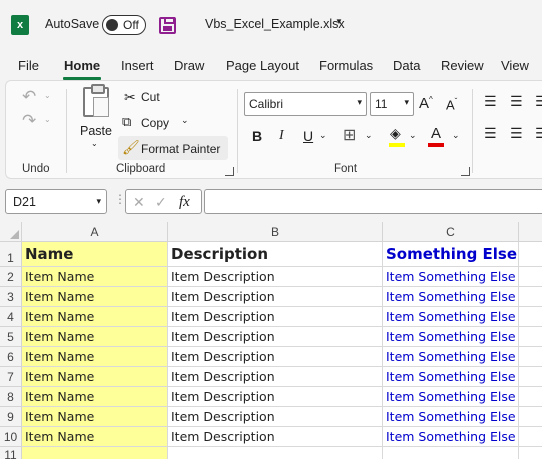 This screenshot has width=542, height=459. I want to click on row-header: 6, so click(11, 357).